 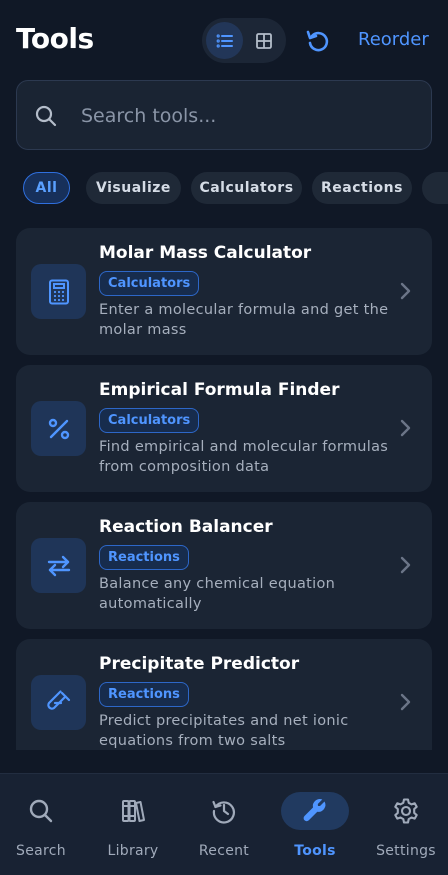 I want to click on tool-title: Molar Mass Calculator, so click(x=205, y=253).